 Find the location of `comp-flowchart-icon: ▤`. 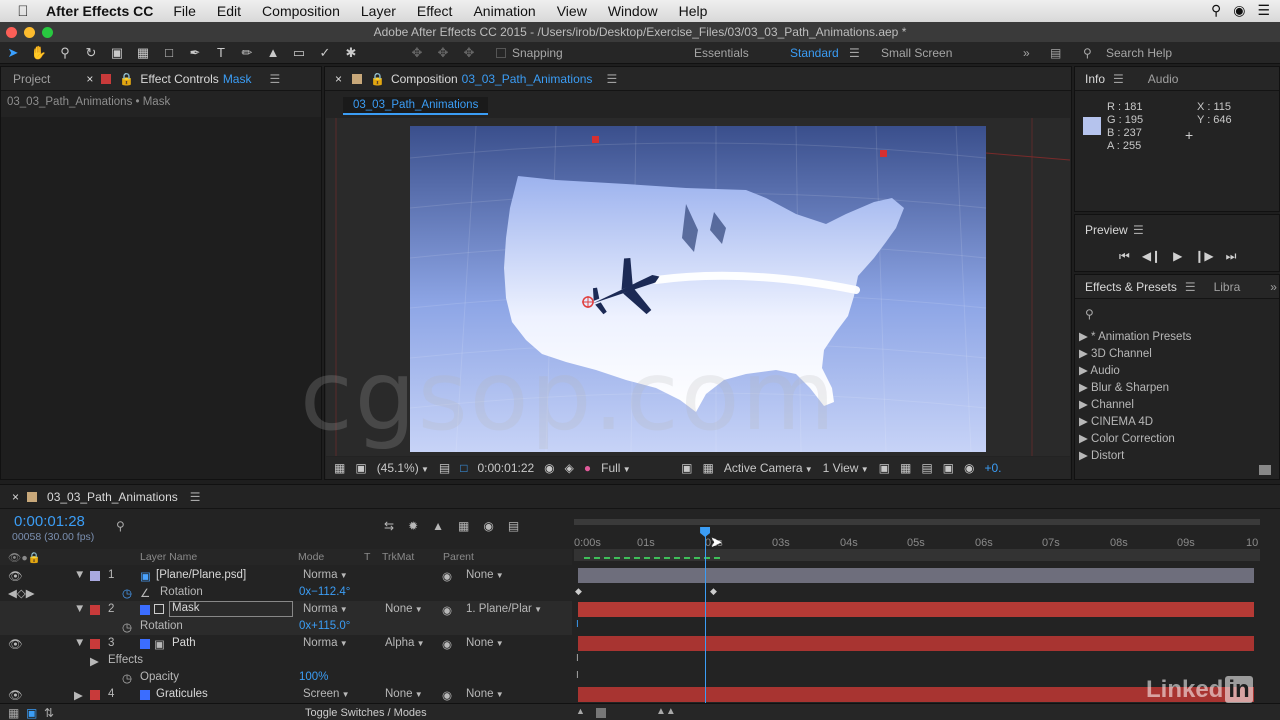

comp-flowchart-icon: ▤ is located at coordinates (926, 468).